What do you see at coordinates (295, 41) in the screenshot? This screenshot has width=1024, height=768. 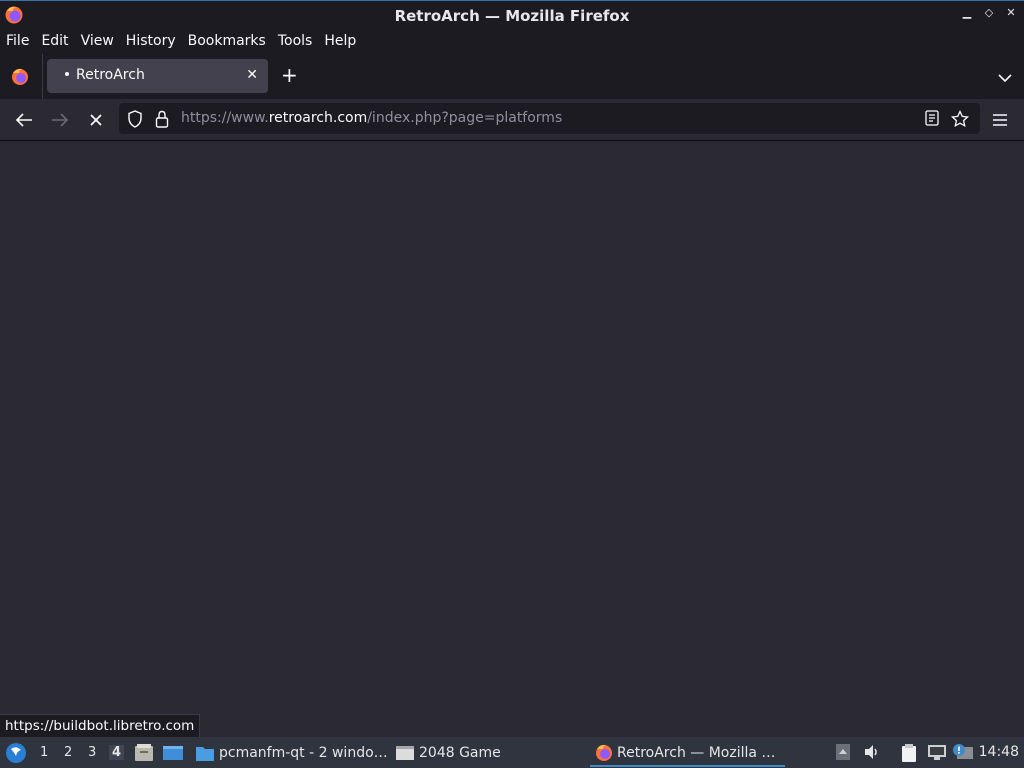 I see `menu-tools: Tools` at bounding box center [295, 41].